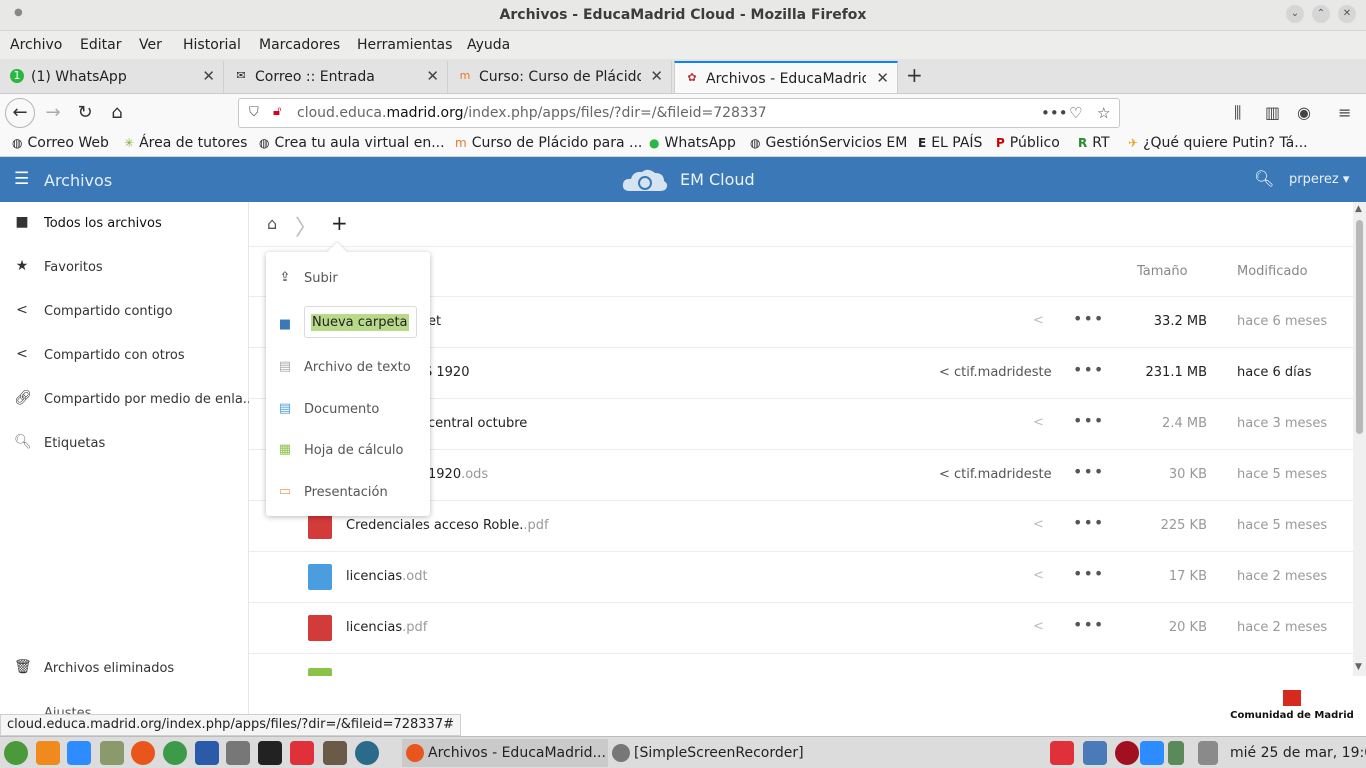  I want to click on sidebar-item-compartido-contigo: < Compartido contigo, so click(124, 312).